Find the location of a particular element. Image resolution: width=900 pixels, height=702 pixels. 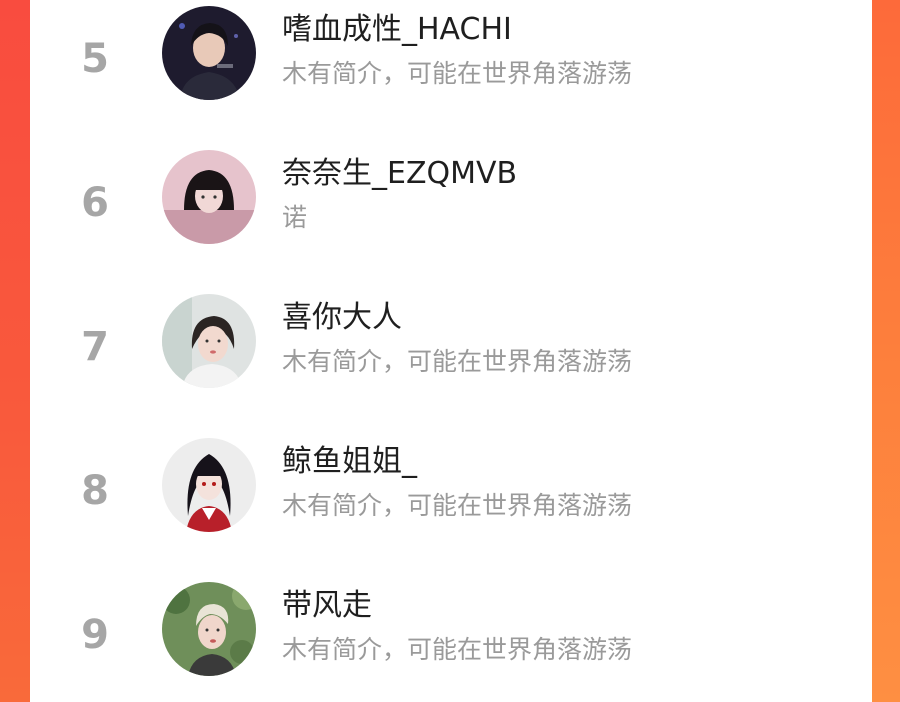

background-right-edge is located at coordinates (886, 351).